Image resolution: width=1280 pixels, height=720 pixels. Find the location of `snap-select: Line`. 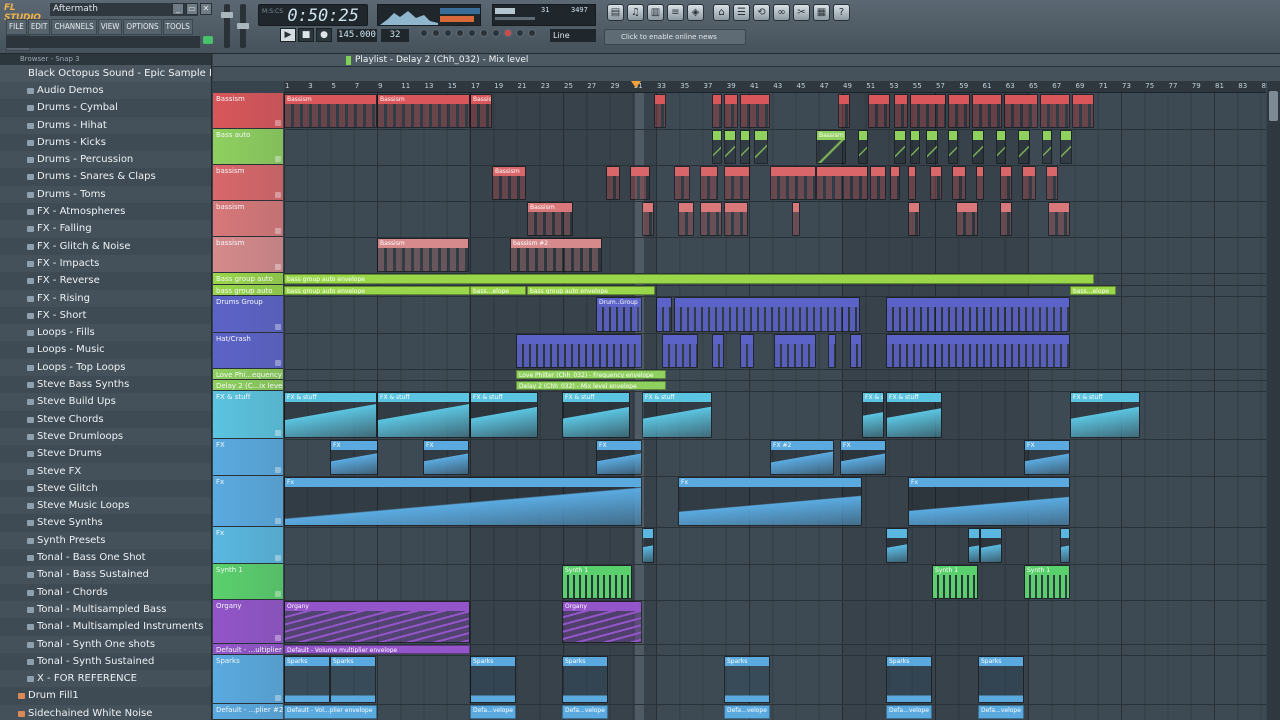

snap-select: Line is located at coordinates (573, 35).